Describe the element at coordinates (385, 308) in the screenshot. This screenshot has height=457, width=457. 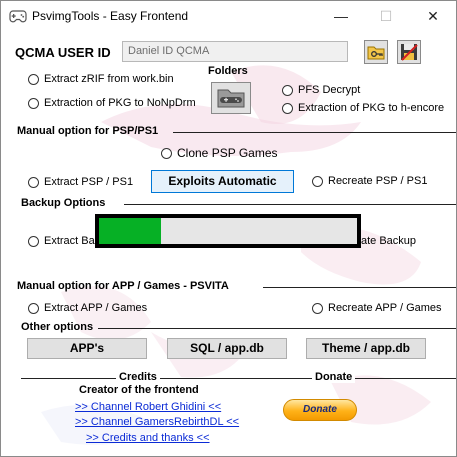
I see `radio-recreate-app-label: Recreate APP / Games` at that location.